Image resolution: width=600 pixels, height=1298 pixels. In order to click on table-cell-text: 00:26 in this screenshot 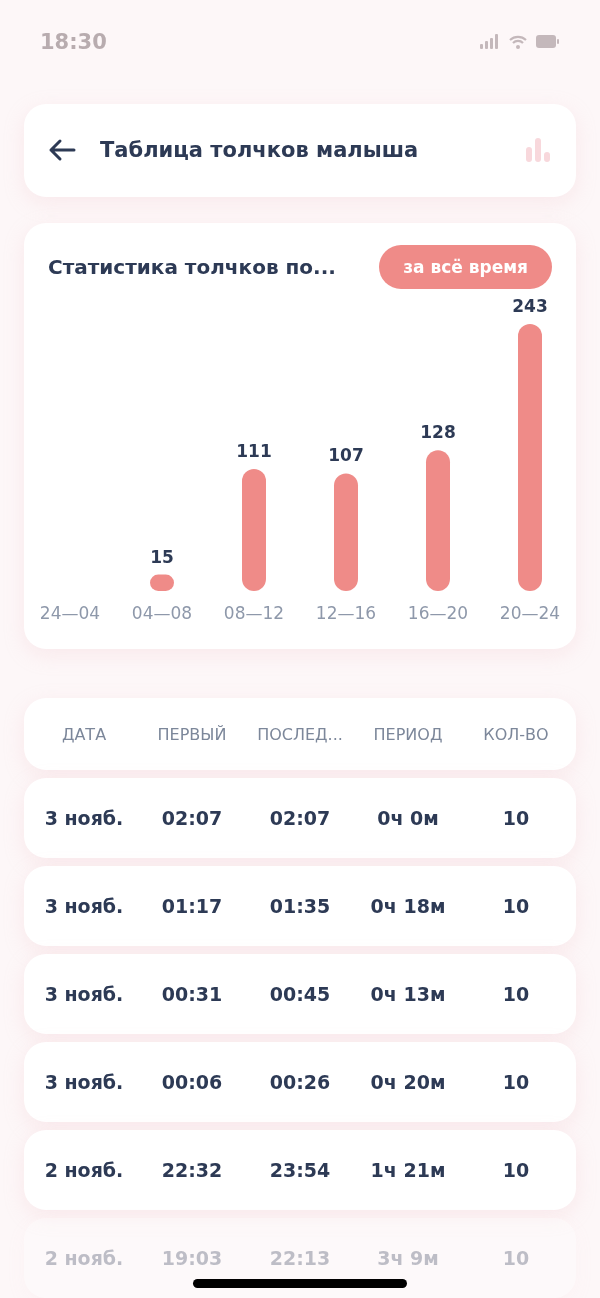, I will do `click(300, 1082)`.